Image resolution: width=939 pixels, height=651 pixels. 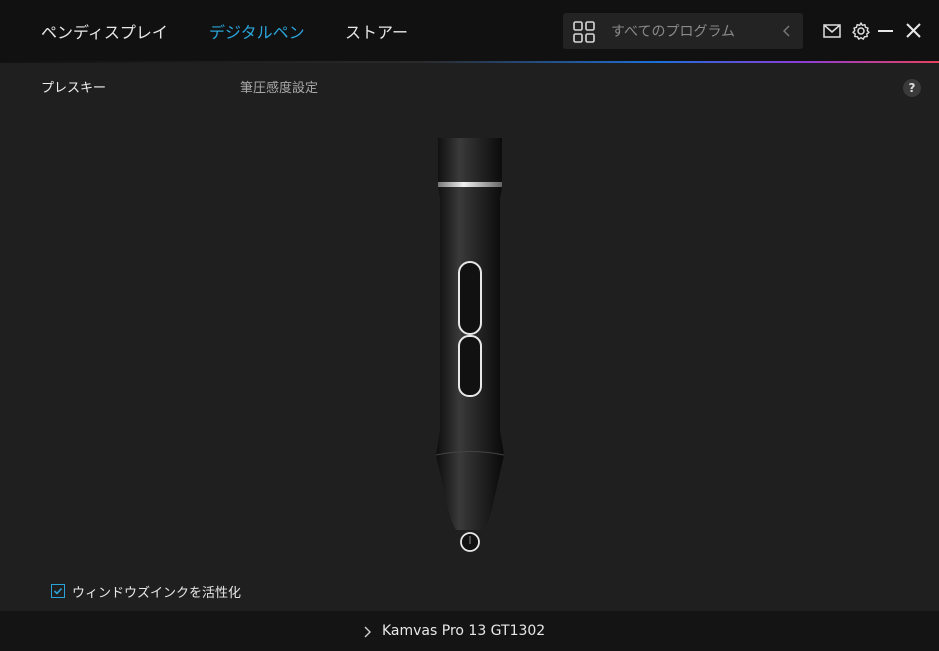 What do you see at coordinates (691, 32) in the screenshot?
I see `program-search-input` at bounding box center [691, 32].